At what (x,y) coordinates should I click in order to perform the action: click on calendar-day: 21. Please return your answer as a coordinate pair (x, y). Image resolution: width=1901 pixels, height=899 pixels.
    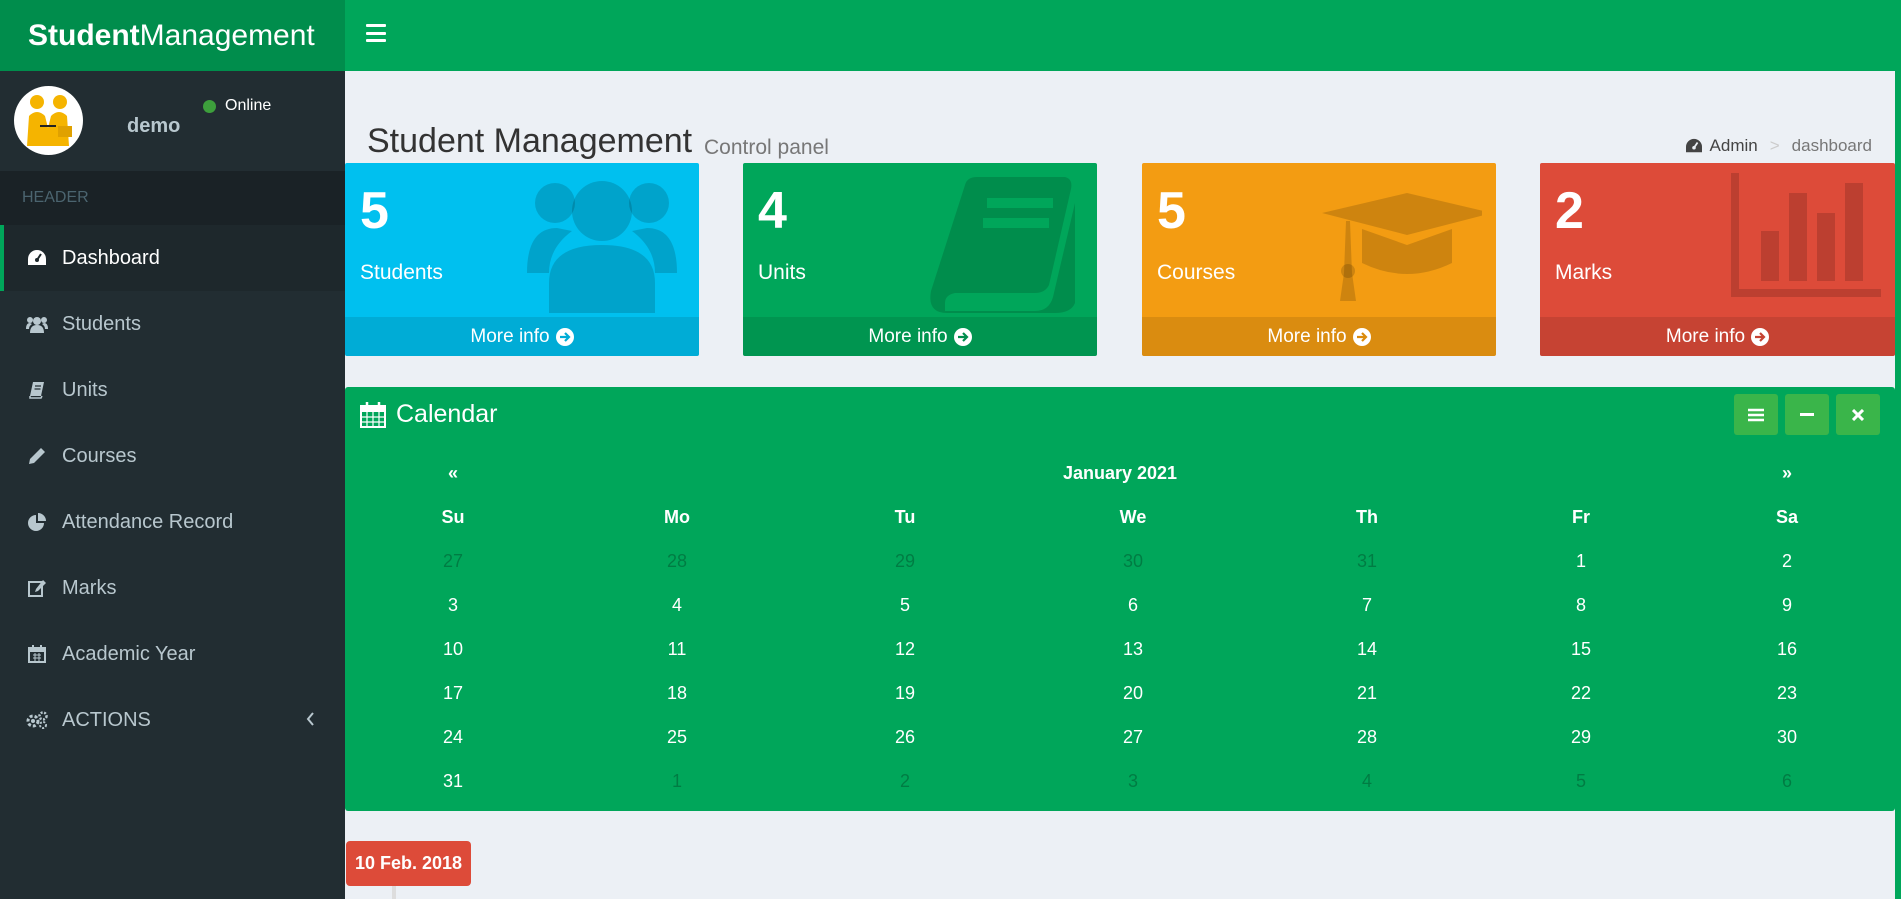
    Looking at the image, I should click on (1367, 693).